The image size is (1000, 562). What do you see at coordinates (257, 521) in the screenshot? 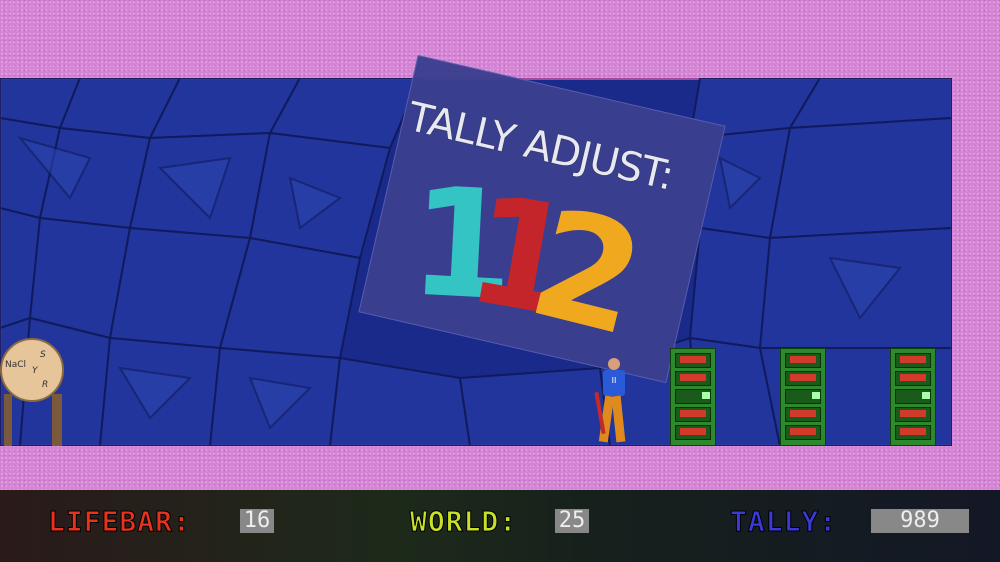
I see `lifebar-value: 16` at bounding box center [257, 521].